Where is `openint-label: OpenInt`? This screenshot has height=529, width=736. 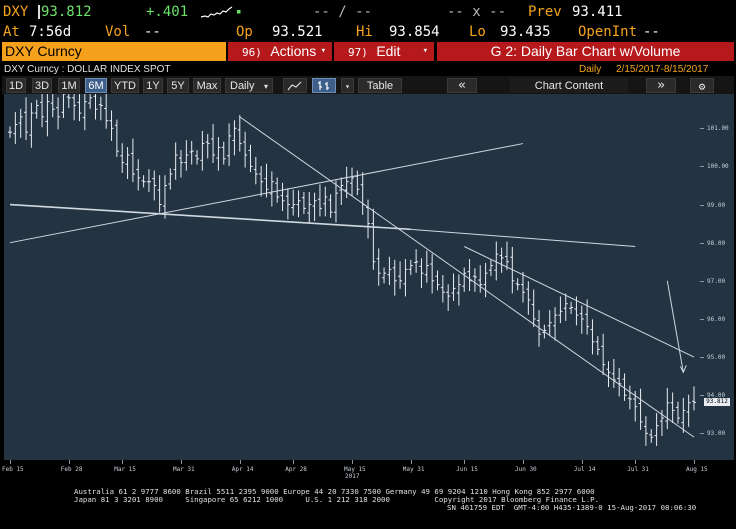 openint-label: OpenInt is located at coordinates (608, 32).